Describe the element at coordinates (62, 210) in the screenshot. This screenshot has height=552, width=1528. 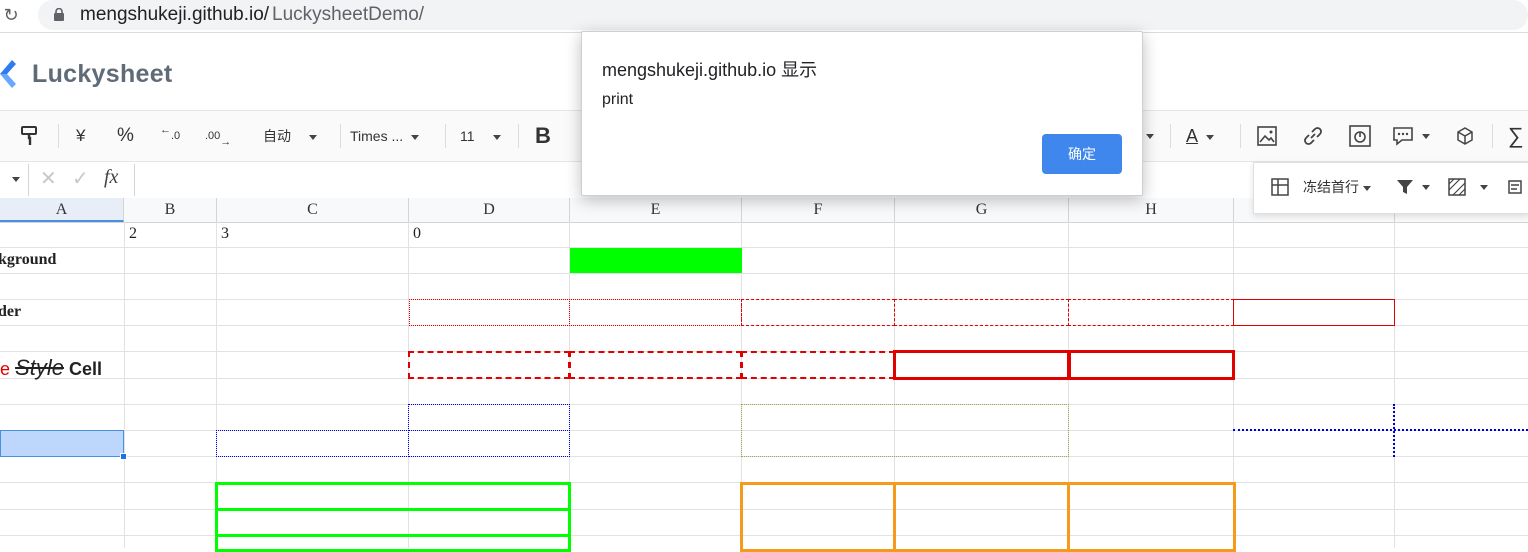
I see `column-header-a: A` at that location.